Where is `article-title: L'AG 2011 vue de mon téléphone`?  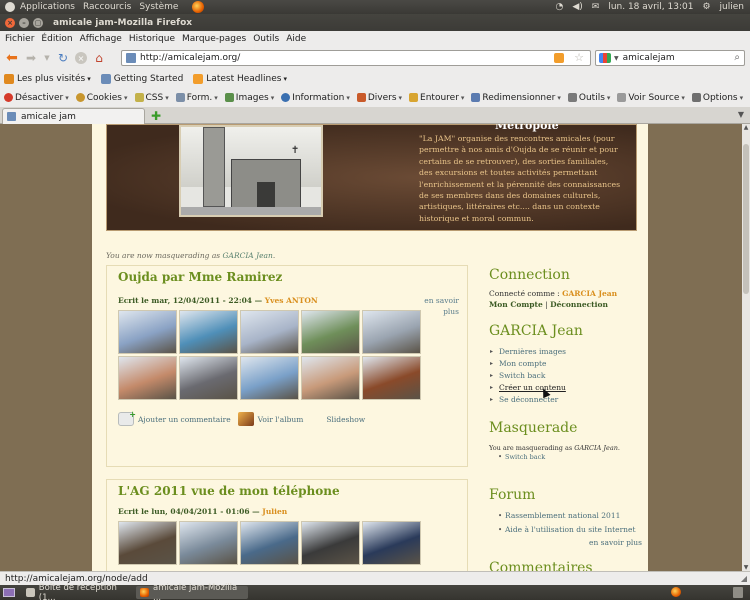
article-title: L'AG 2011 vue de mon téléphone is located at coordinates (229, 491).